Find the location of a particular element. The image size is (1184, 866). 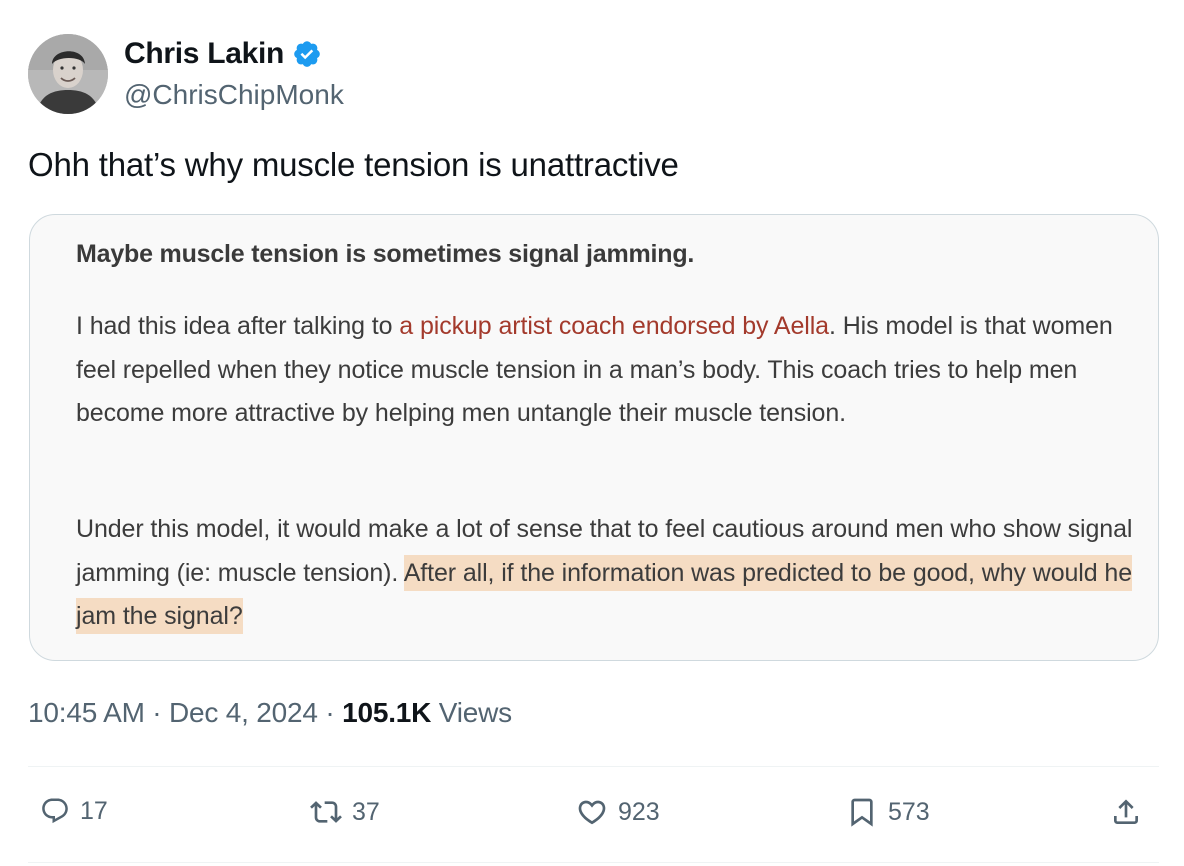

avatar is located at coordinates (68, 74).